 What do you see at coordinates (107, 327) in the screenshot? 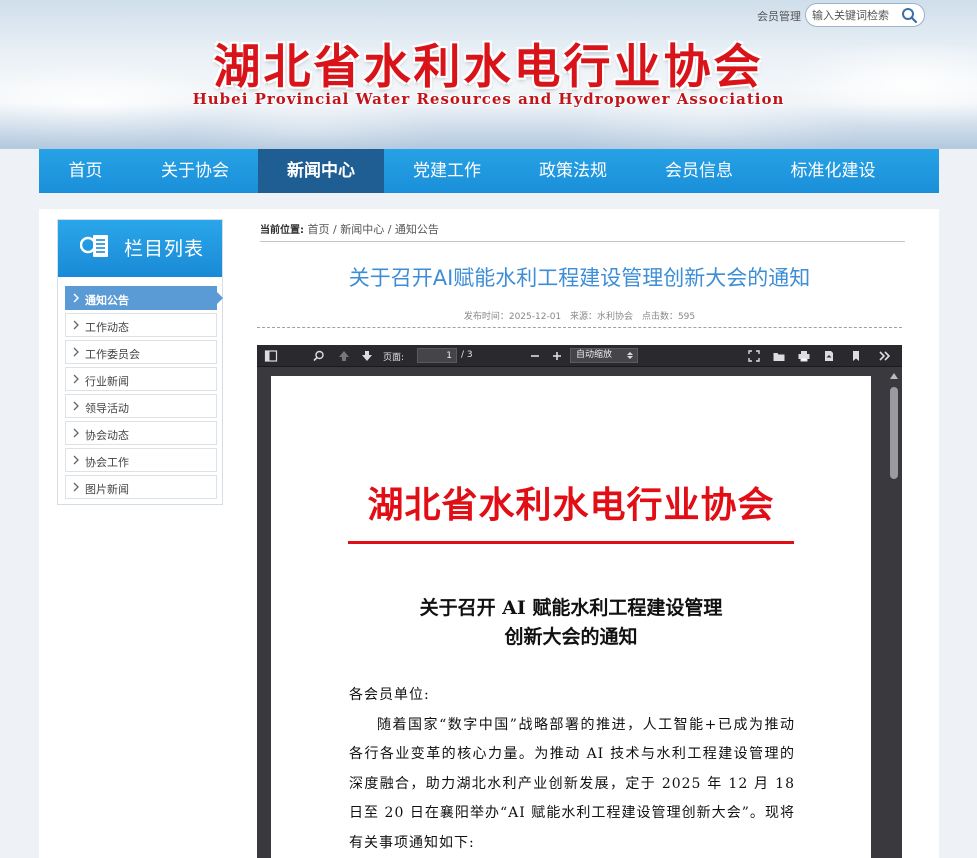
I see `sidebar-item-label: 工作动态` at bounding box center [107, 327].